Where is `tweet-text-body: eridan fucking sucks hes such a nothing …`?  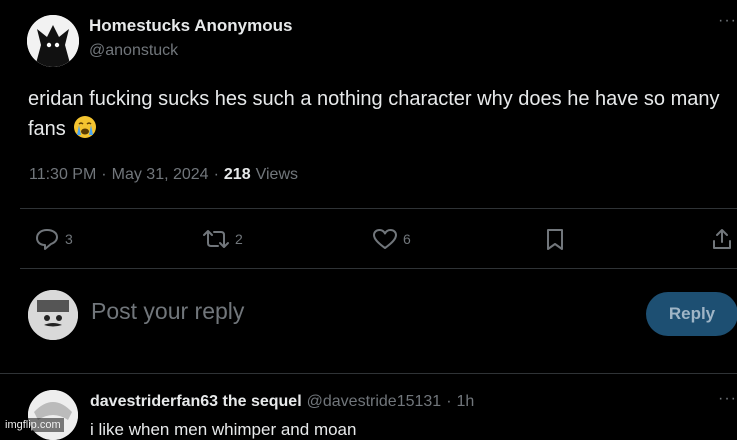 tweet-text-body: eridan fucking sucks hes such a nothing … is located at coordinates (374, 114).